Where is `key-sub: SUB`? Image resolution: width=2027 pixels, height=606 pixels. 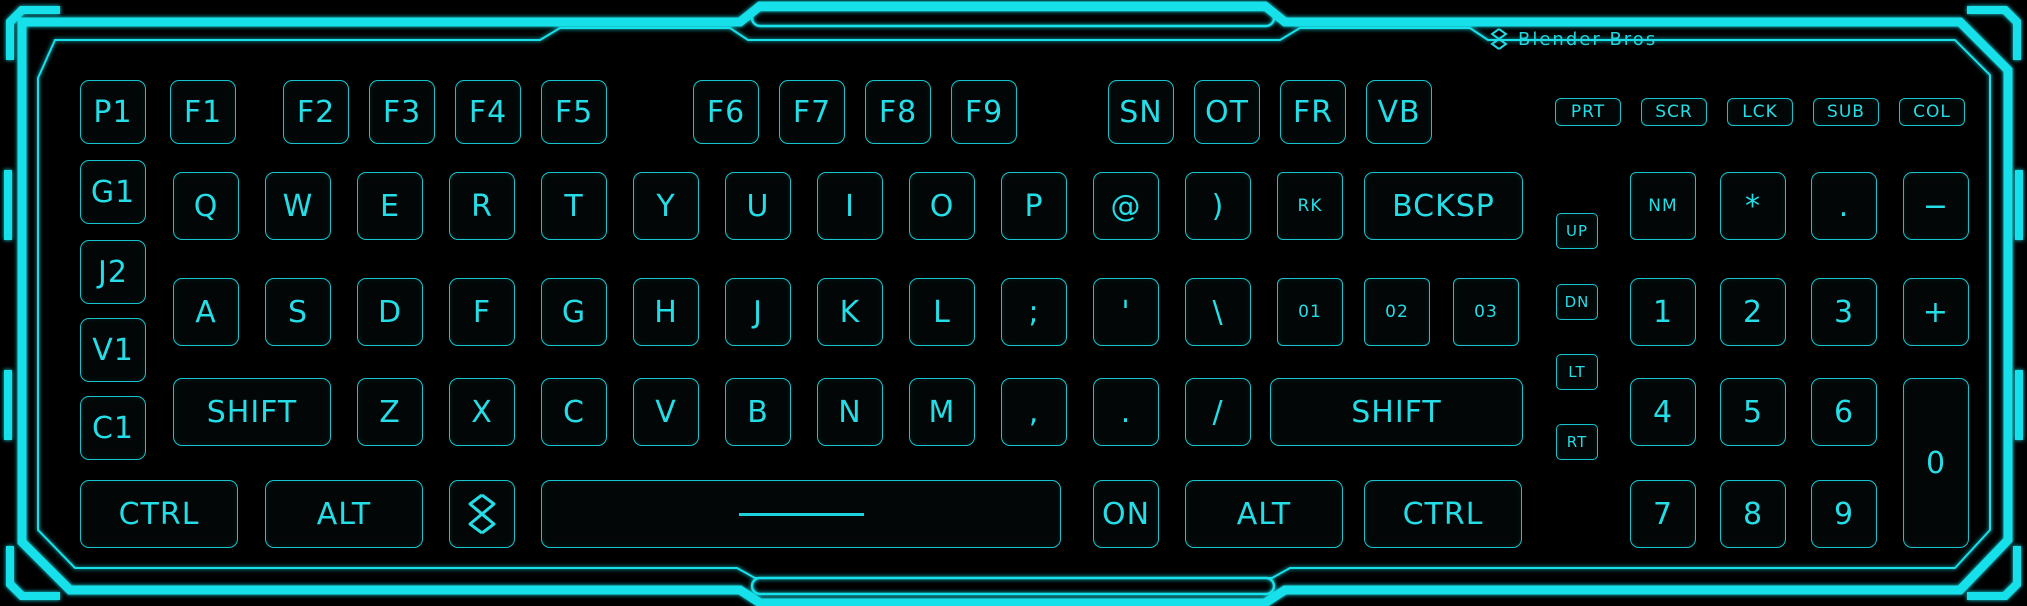
key-sub: SUB is located at coordinates (1846, 112).